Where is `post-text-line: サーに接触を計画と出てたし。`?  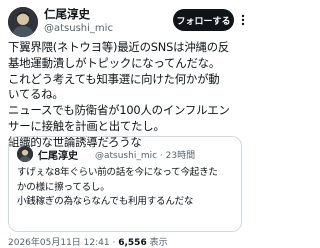
post-text-line: サーに接触を計画と出てたし。 is located at coordinates (86, 125).